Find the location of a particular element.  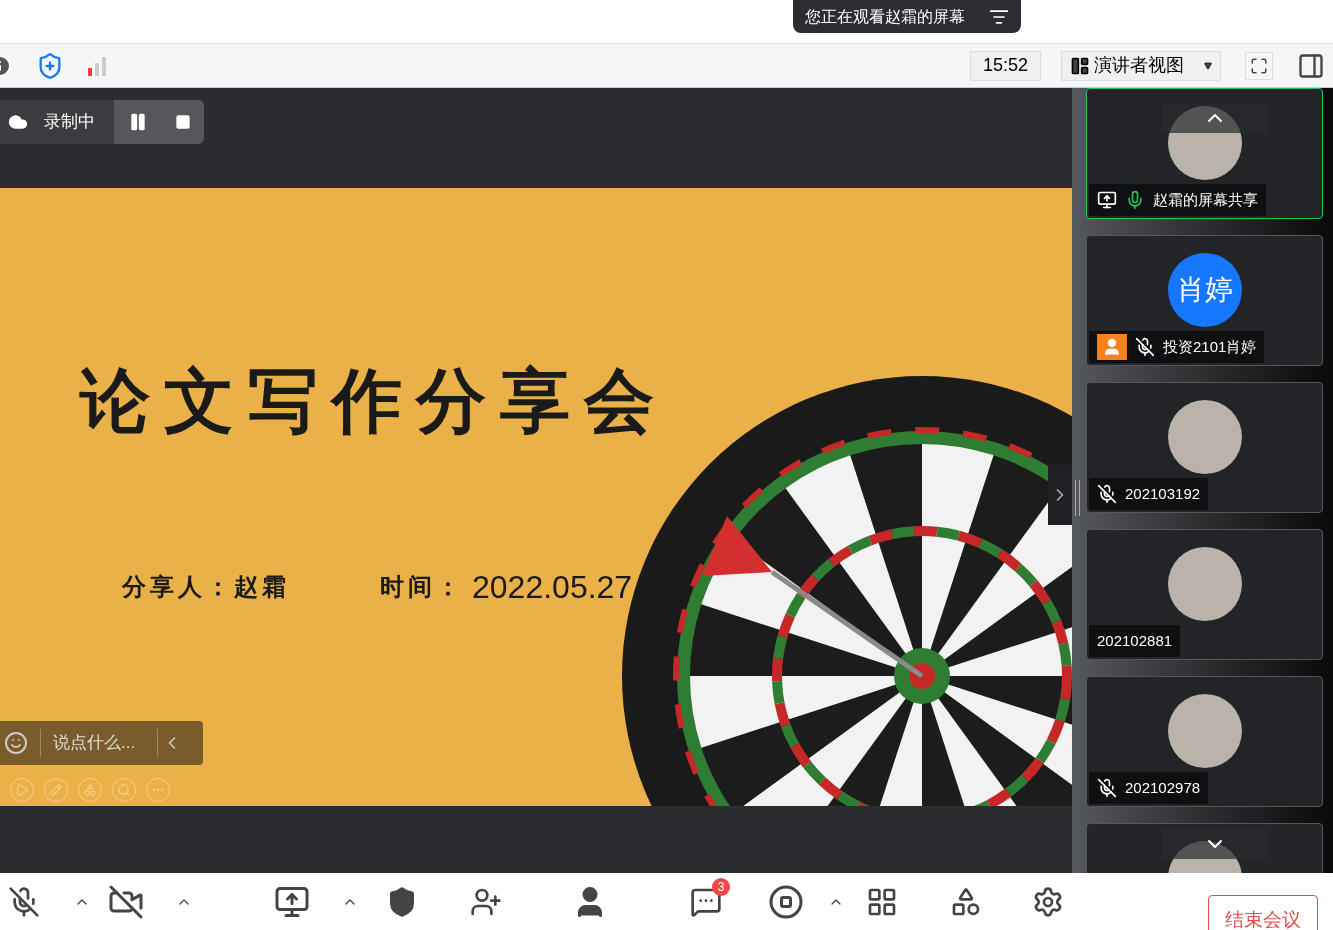

participant-tile: 202102978 is located at coordinates (1204, 741).